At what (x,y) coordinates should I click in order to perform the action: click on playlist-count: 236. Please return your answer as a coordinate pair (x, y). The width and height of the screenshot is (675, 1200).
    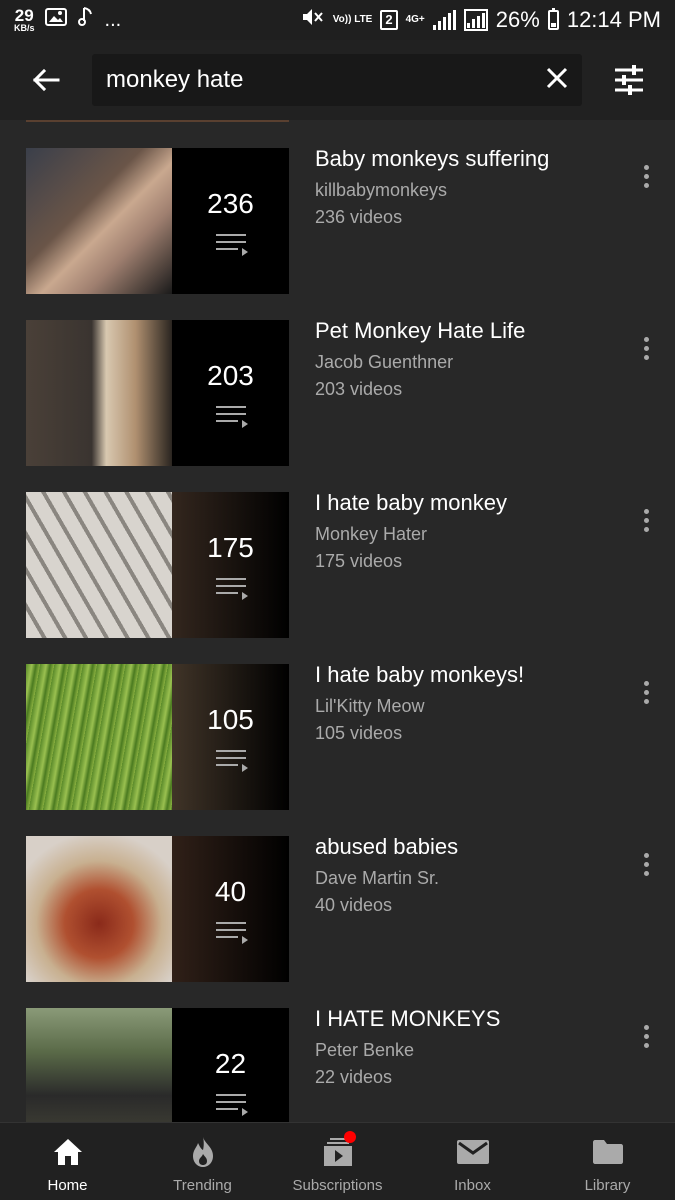
    Looking at the image, I should click on (230, 203).